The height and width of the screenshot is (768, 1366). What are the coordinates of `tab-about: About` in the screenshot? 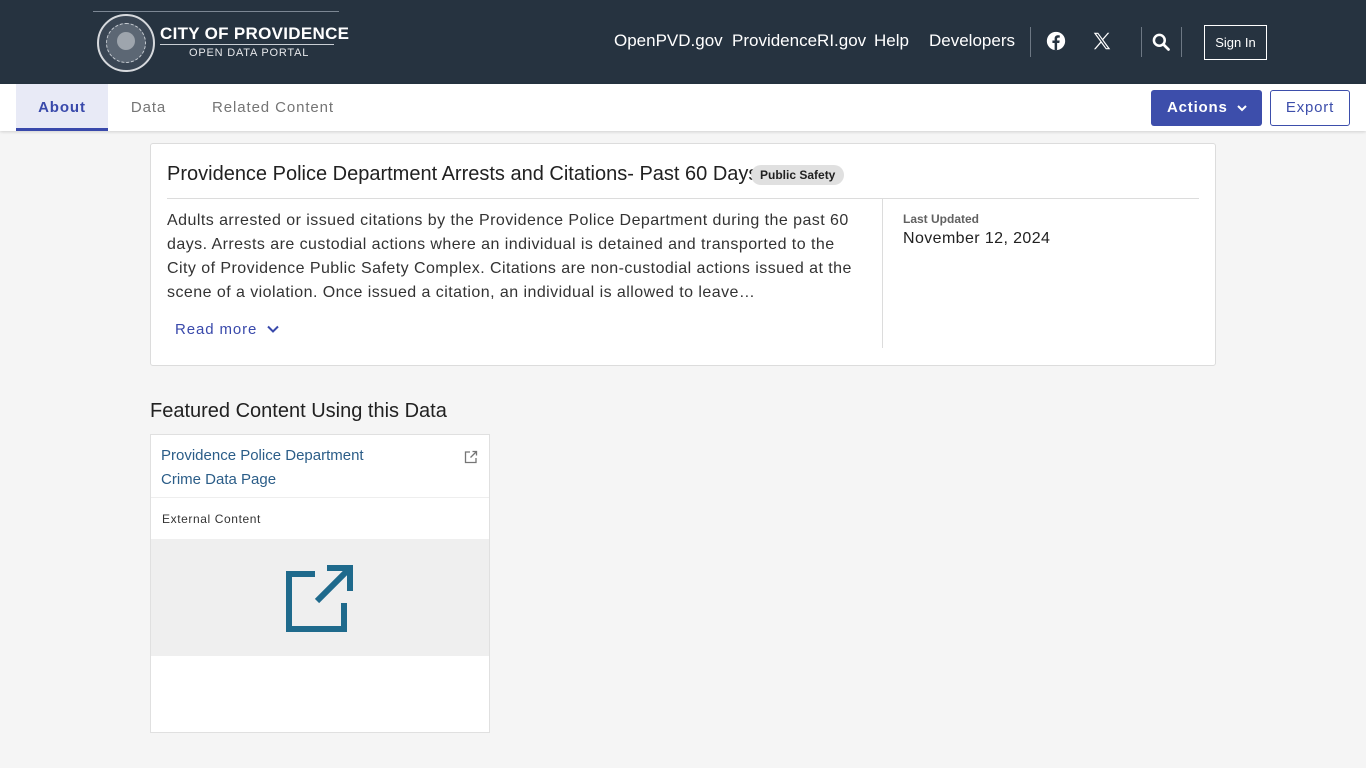 It's located at (62, 107).